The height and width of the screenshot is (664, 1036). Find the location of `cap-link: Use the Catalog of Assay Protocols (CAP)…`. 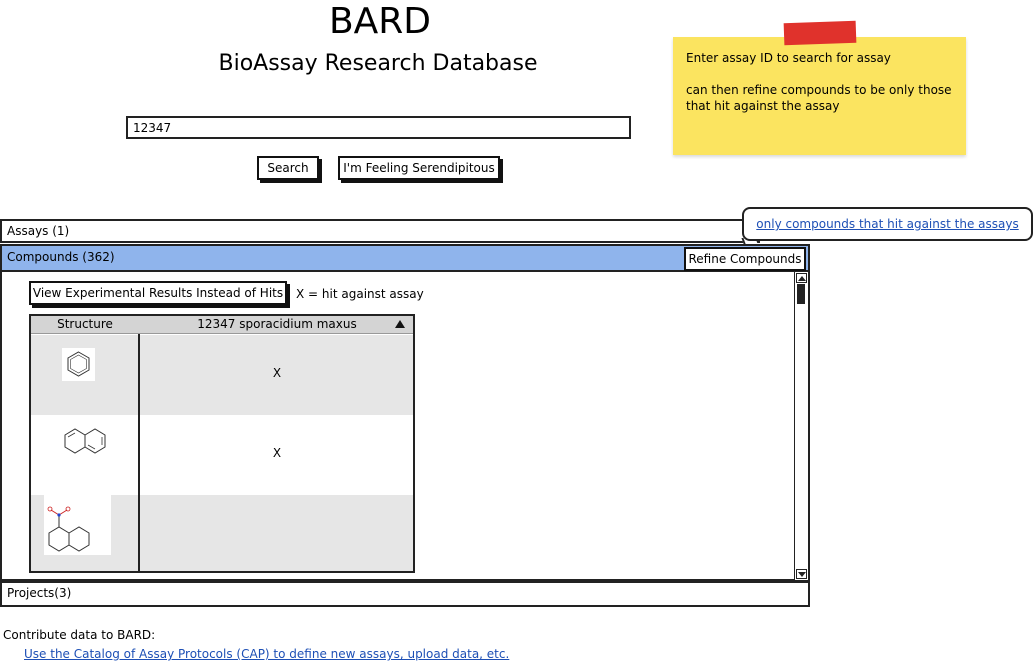

cap-link: Use the Catalog of Assay Protocols (CAP)… is located at coordinates (266, 654).